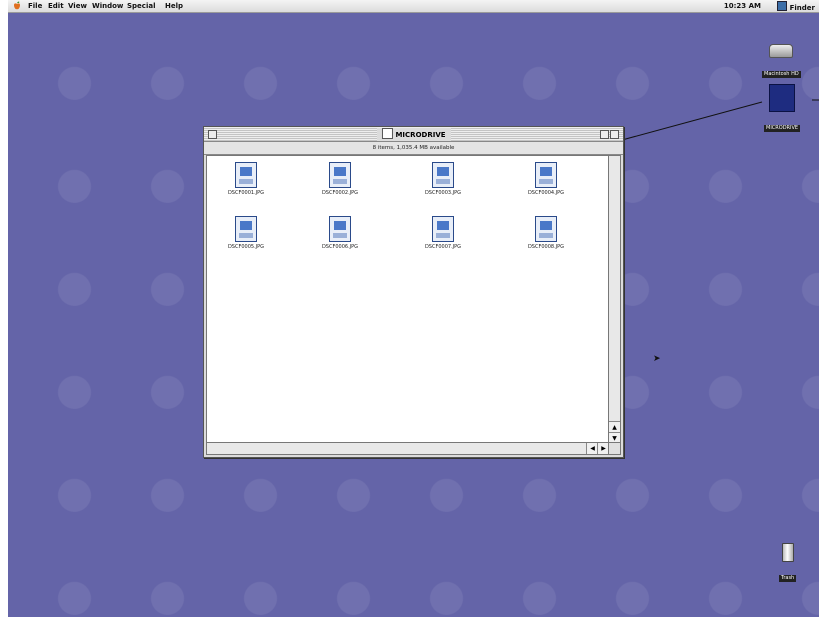 The image size is (819, 617). What do you see at coordinates (340, 193) in the screenshot?
I see `file-name: DSCF0002.JPG` at bounding box center [340, 193].